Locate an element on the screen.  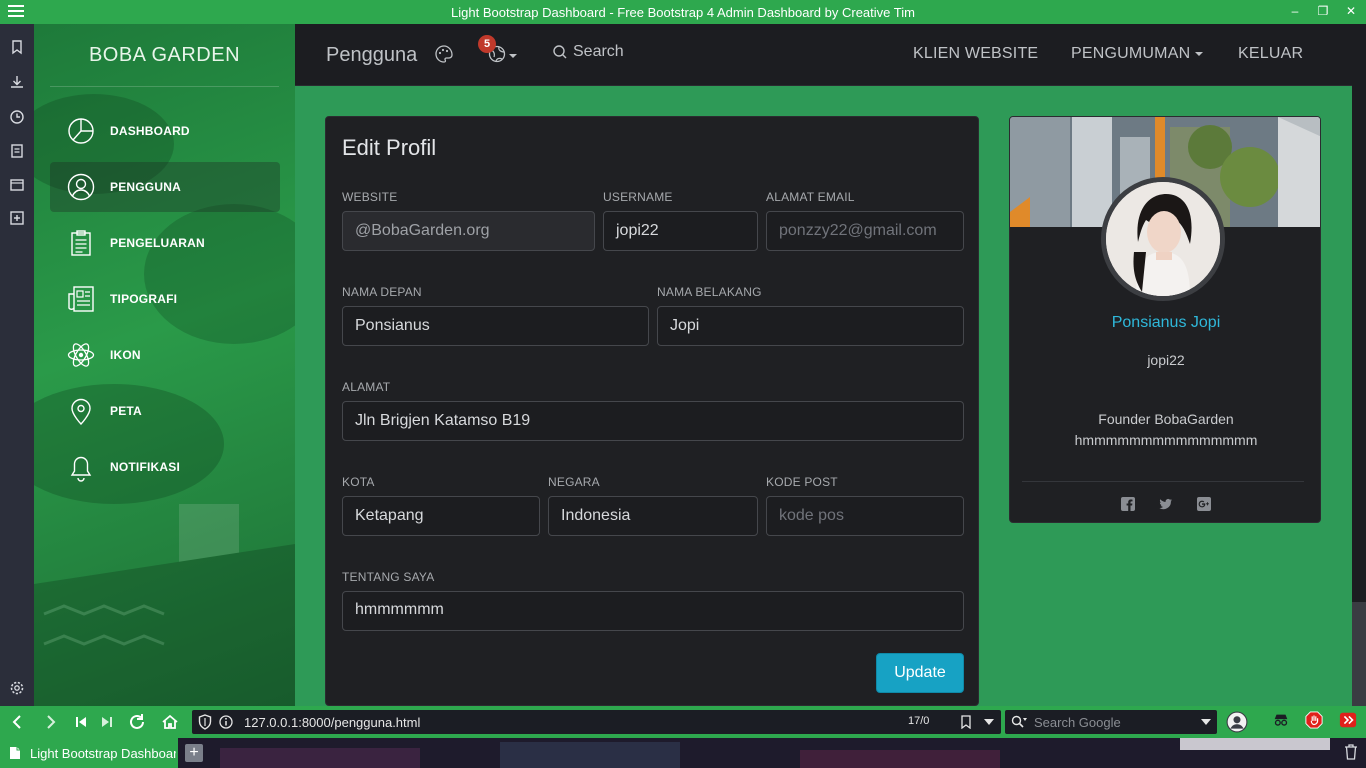
social-links is located at coordinates (1165, 504).